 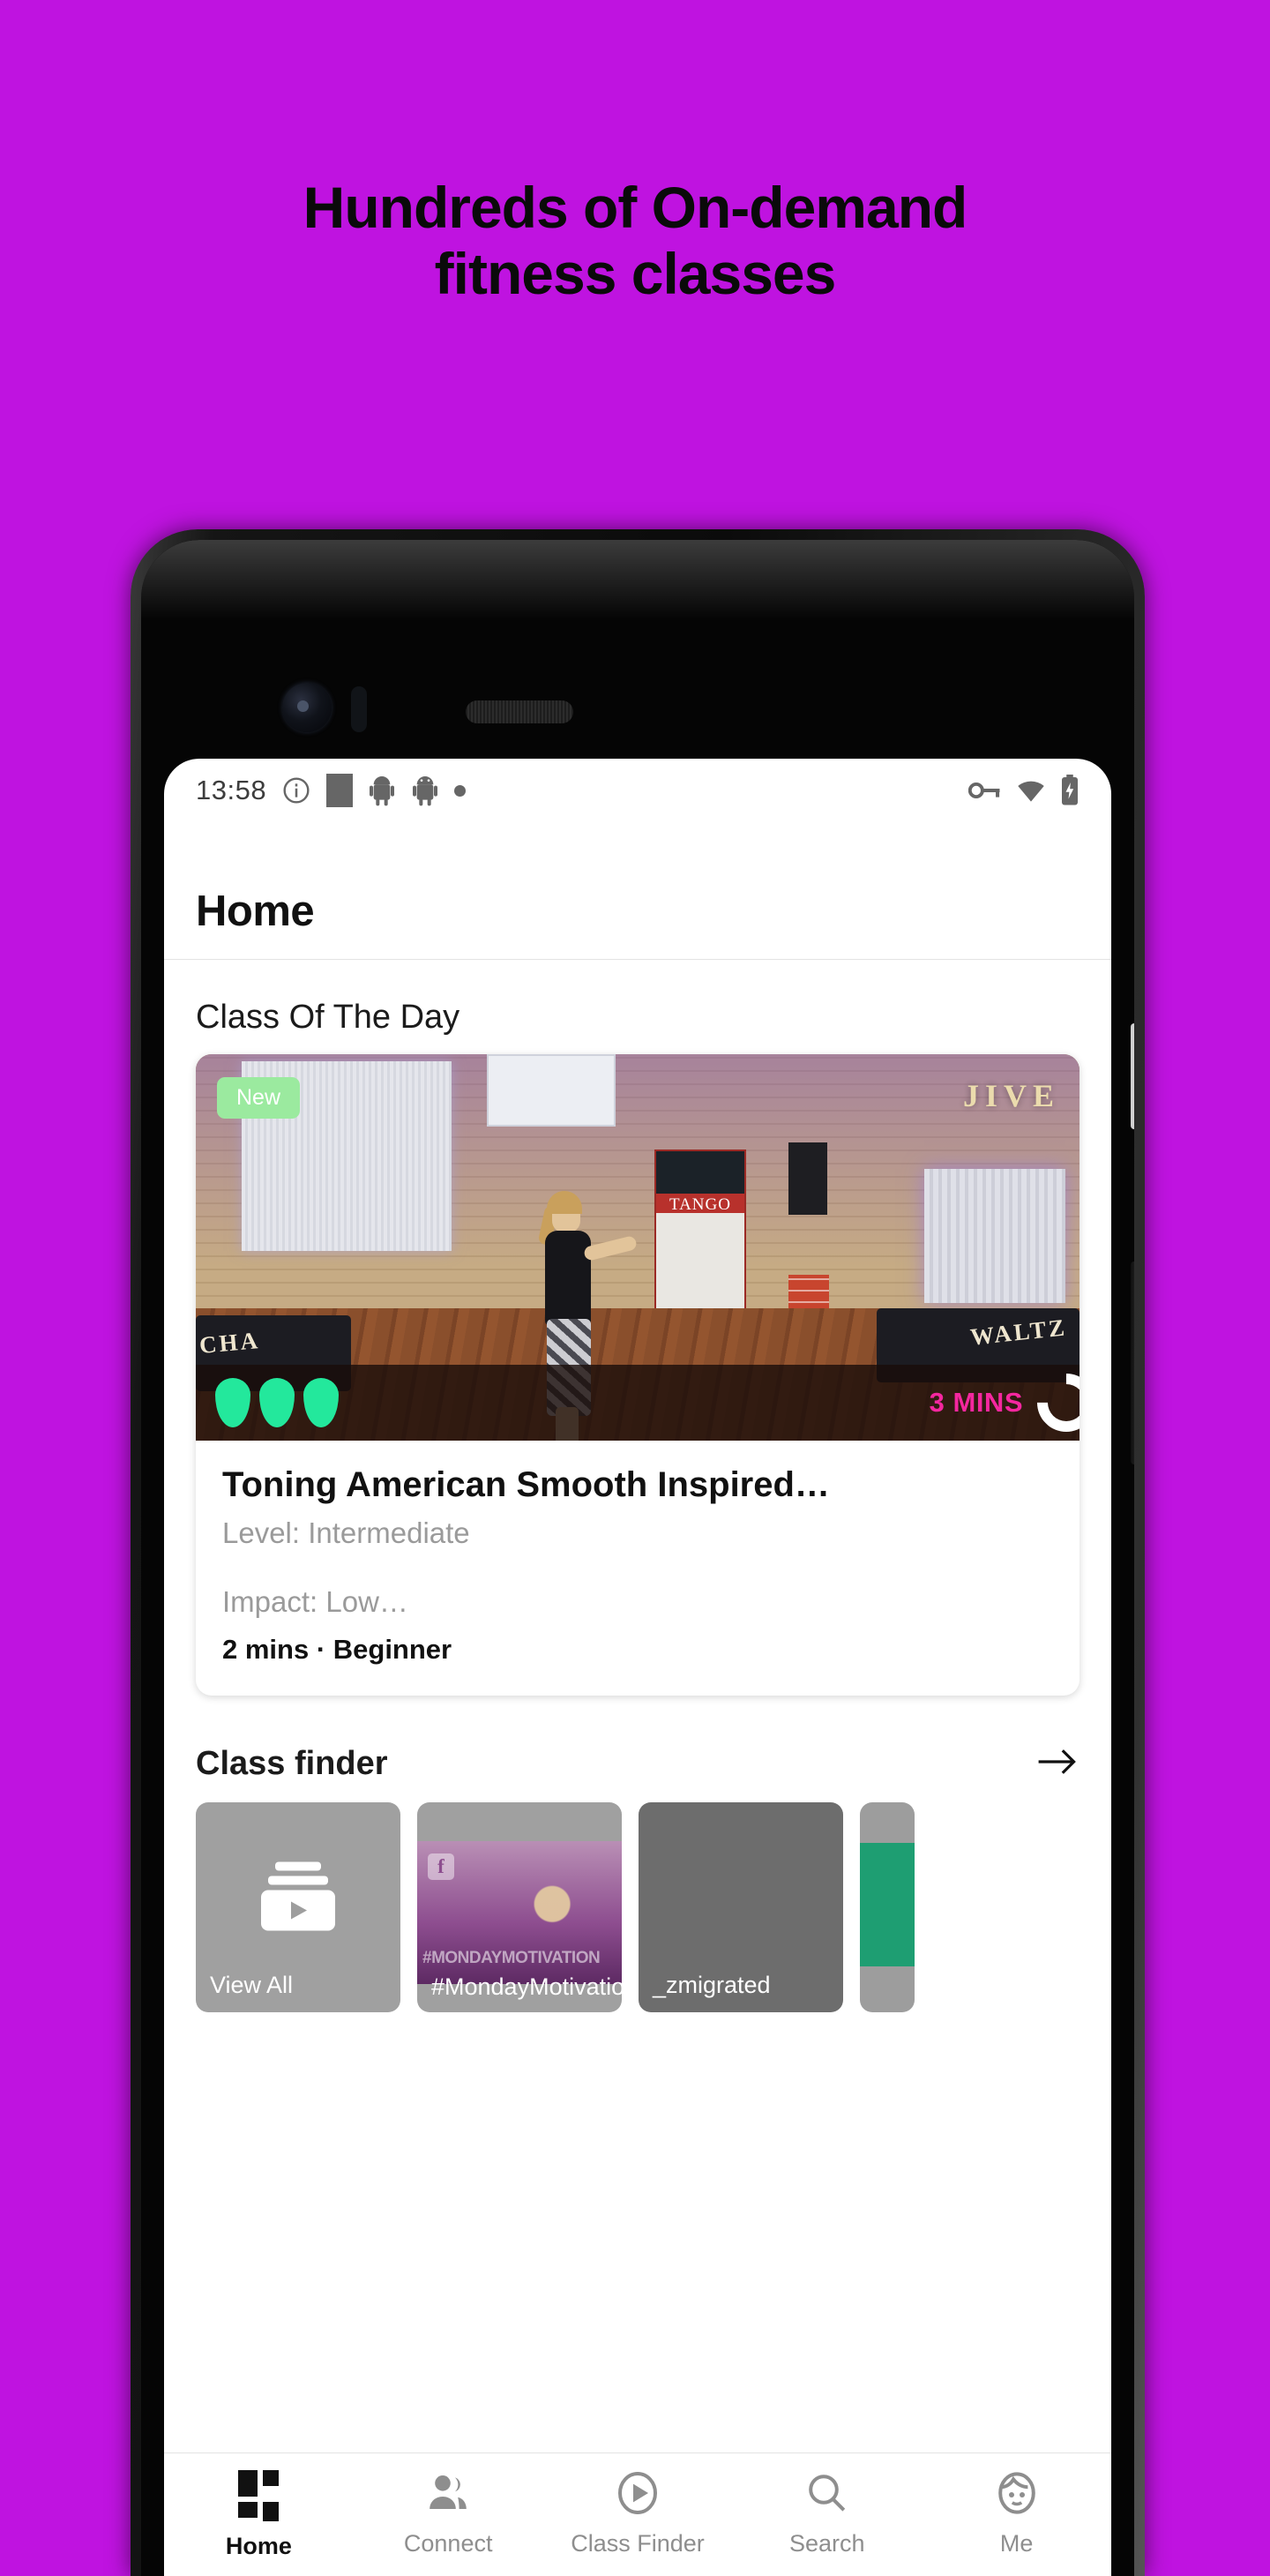 I want to click on tango-poster: TANGO, so click(x=700, y=1232).